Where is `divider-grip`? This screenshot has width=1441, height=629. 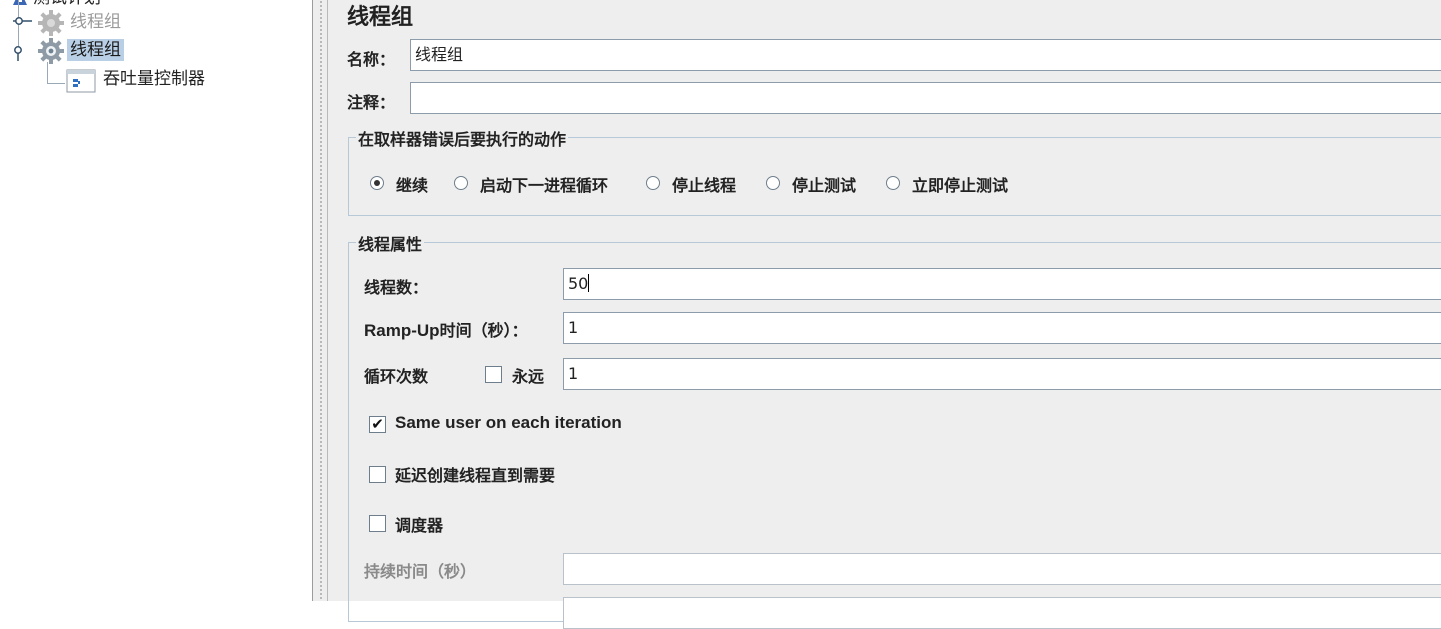 divider-grip is located at coordinates (321, 300).